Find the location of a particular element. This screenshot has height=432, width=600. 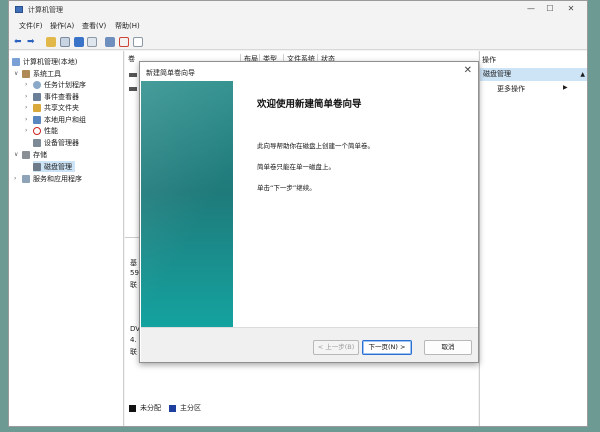

tree-item-label: 任务计划程序 is located at coordinates (65, 84).